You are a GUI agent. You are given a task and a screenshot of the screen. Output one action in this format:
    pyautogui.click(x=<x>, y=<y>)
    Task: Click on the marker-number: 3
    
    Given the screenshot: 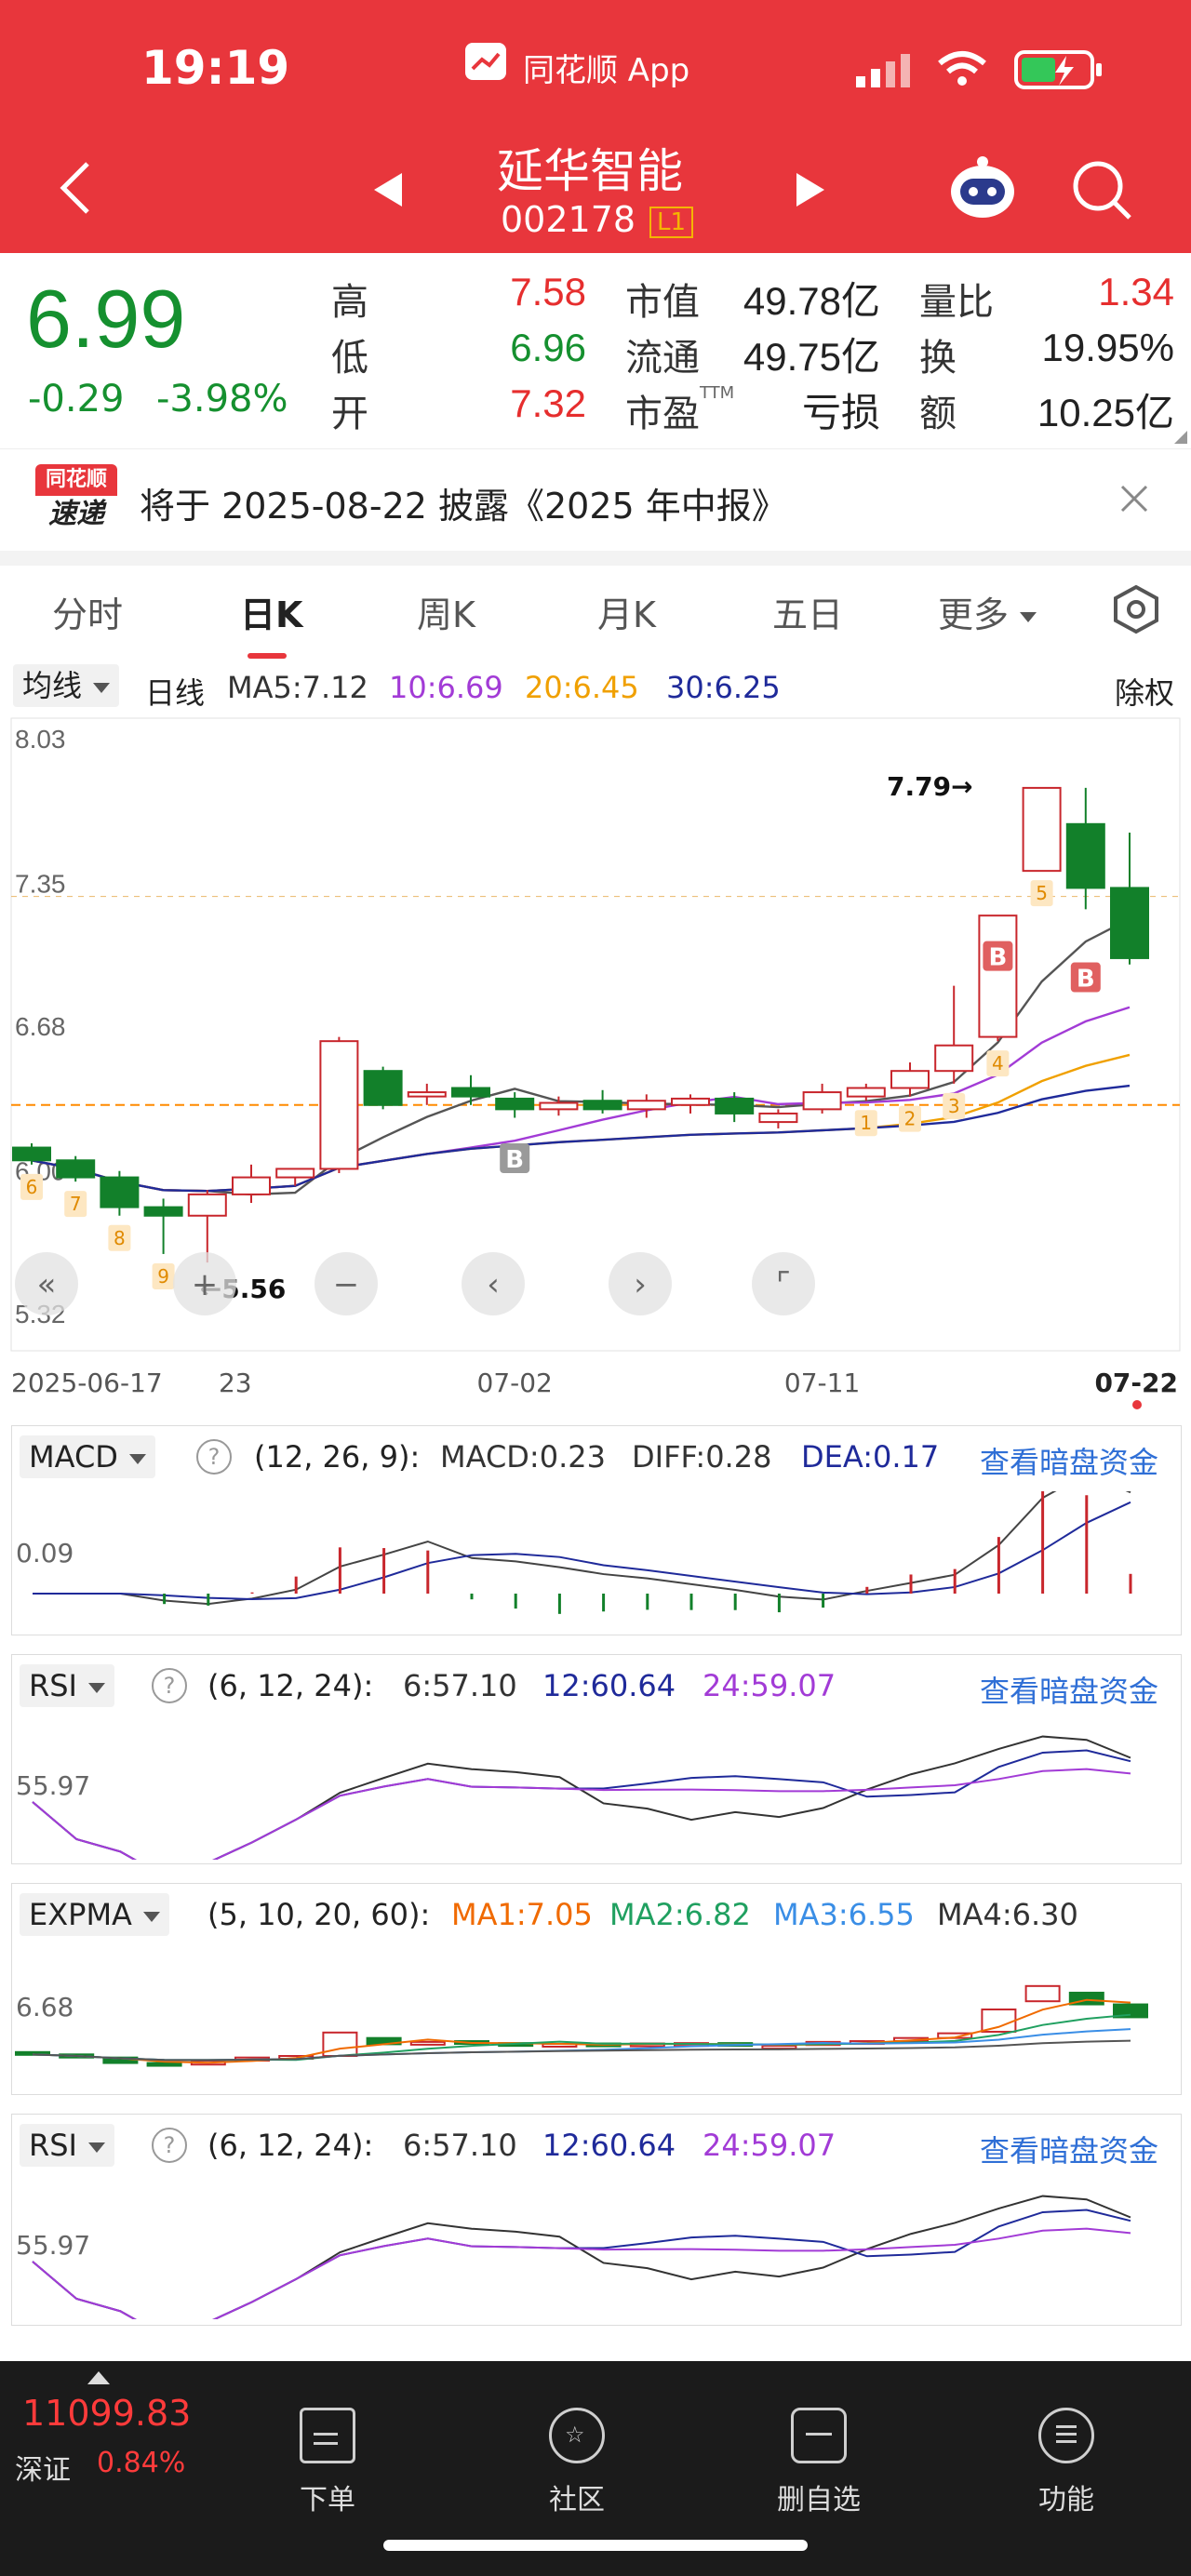 What is the action you would take?
    pyautogui.click(x=954, y=1106)
    